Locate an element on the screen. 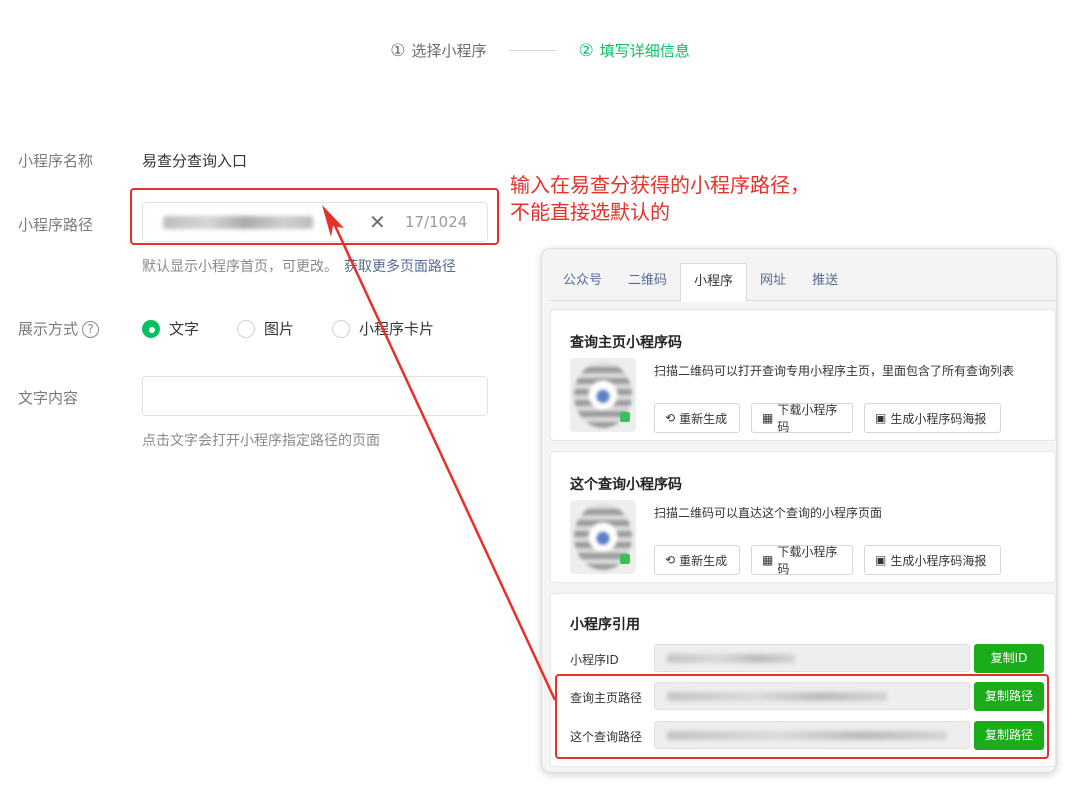 This screenshot has height=794, width=1080. annotation-arrow is located at coordinates (439, 453).